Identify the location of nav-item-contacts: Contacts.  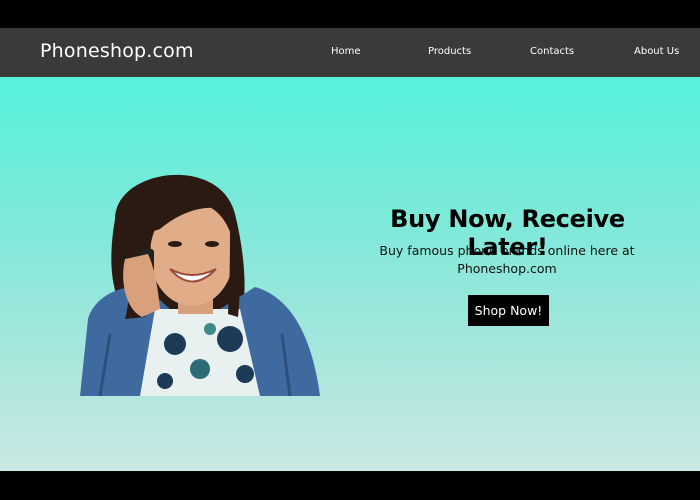
(552, 51).